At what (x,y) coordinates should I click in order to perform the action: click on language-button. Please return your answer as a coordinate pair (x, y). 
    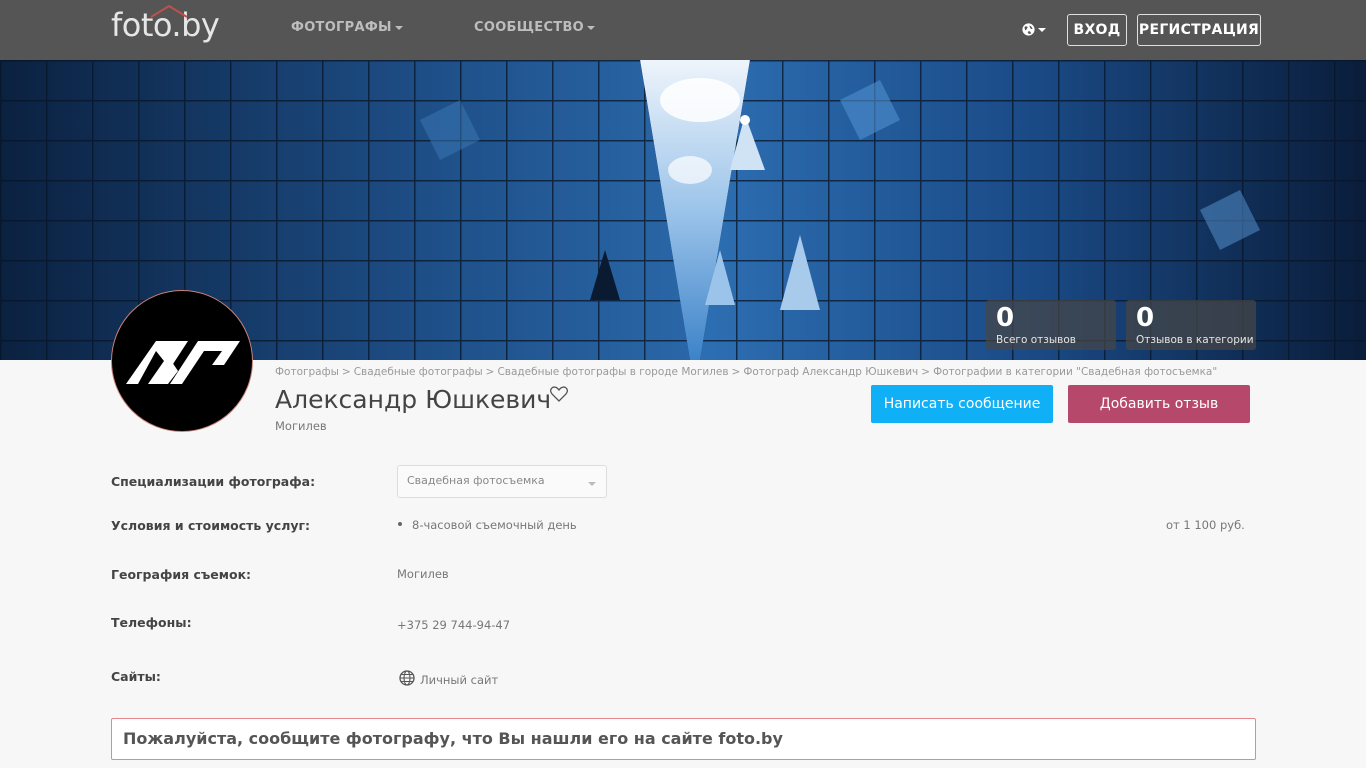
    Looking at the image, I should click on (1035, 30).